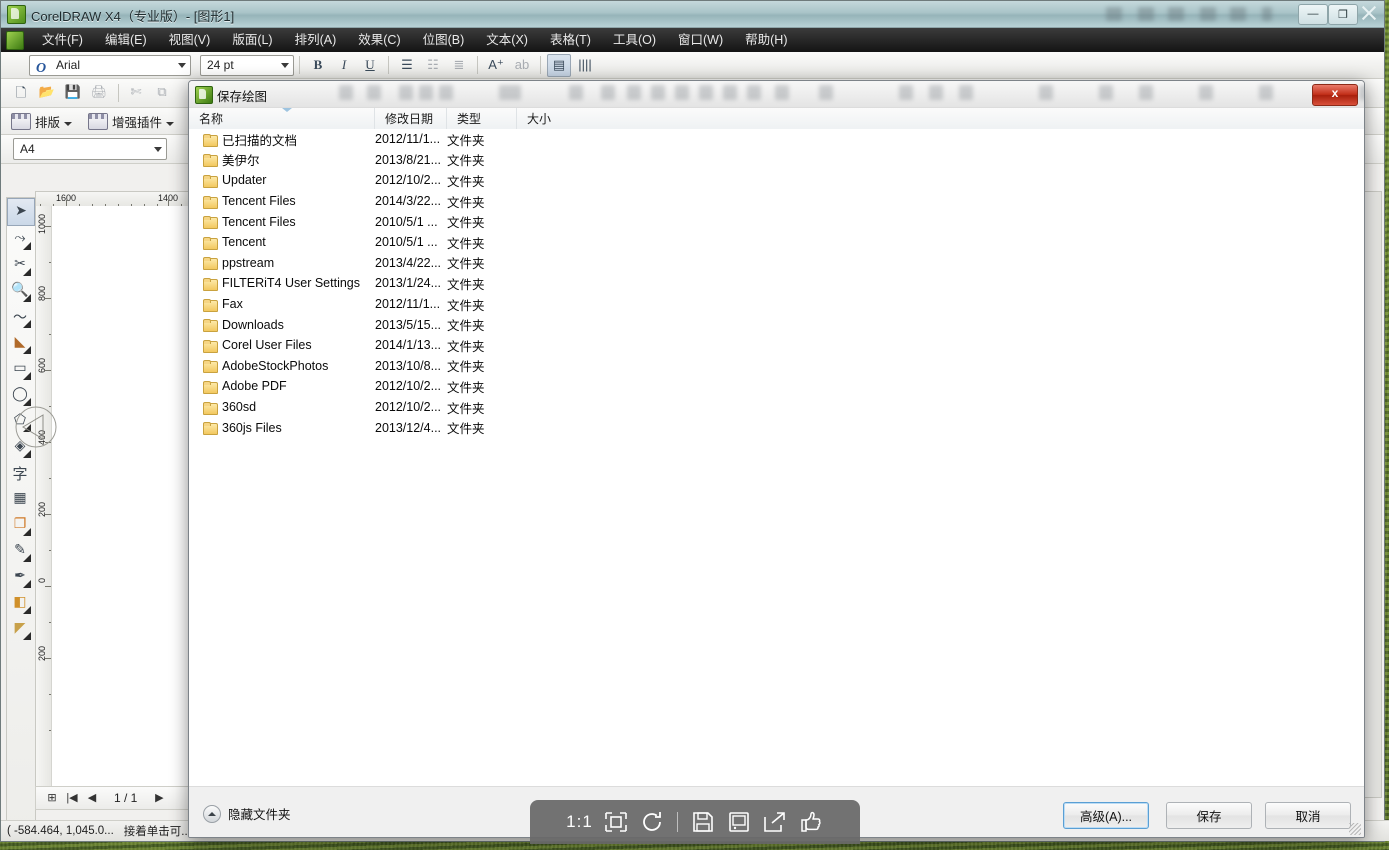 Image resolution: width=1389 pixels, height=850 pixels. What do you see at coordinates (20, 369) in the screenshot?
I see `tool-rectangle: ▭` at bounding box center [20, 369].